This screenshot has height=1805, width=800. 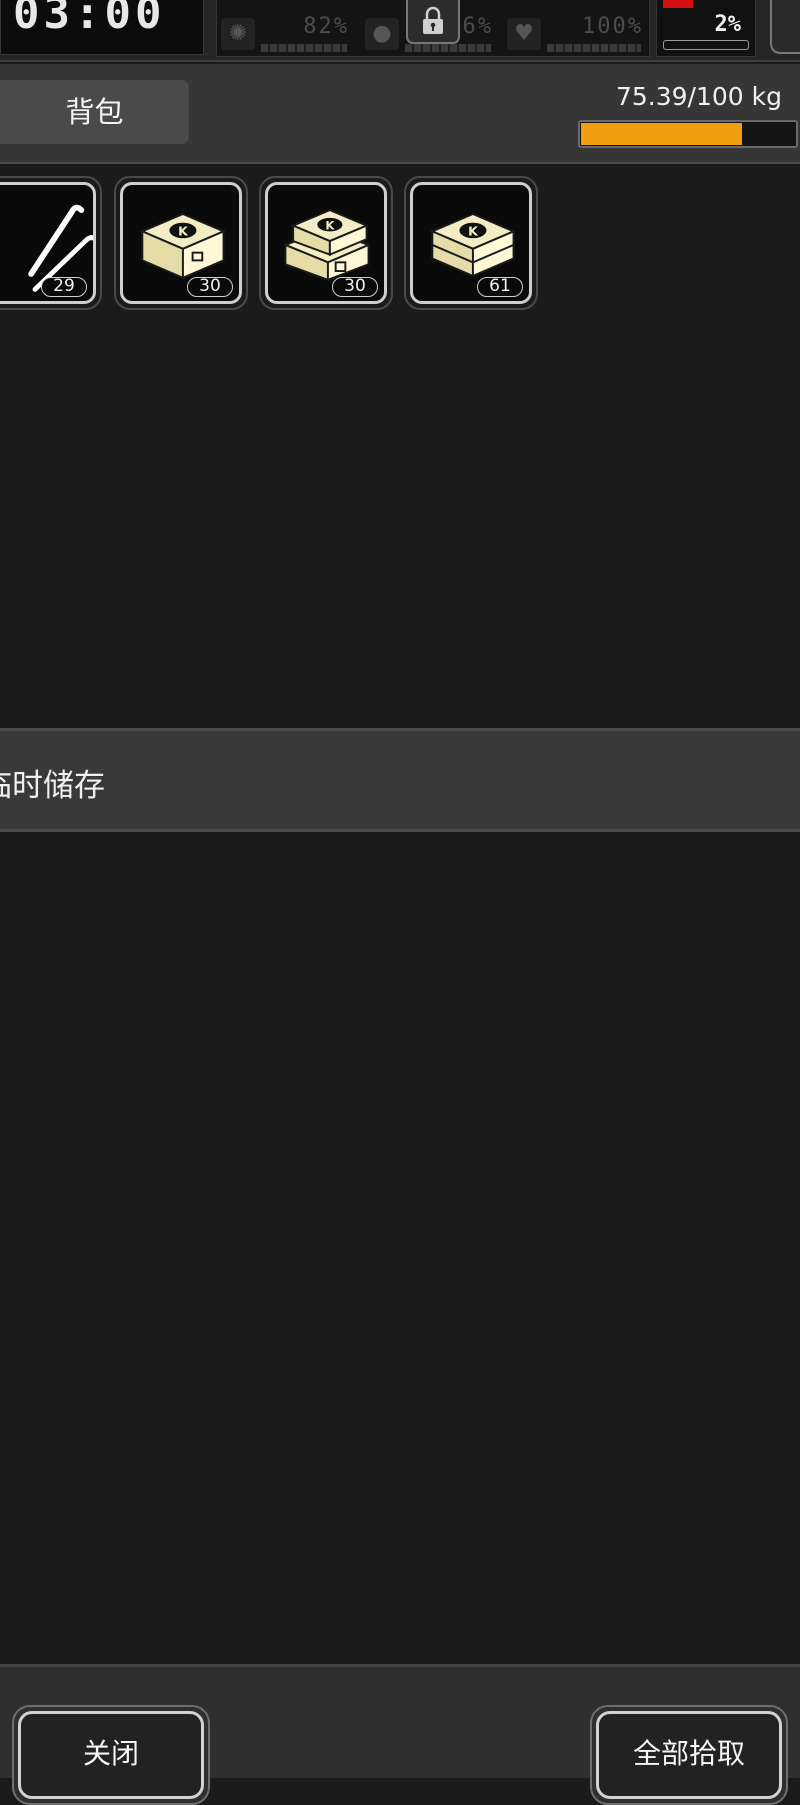 What do you see at coordinates (52, 786) in the screenshot?
I see `storage-title: 临时储存` at bounding box center [52, 786].